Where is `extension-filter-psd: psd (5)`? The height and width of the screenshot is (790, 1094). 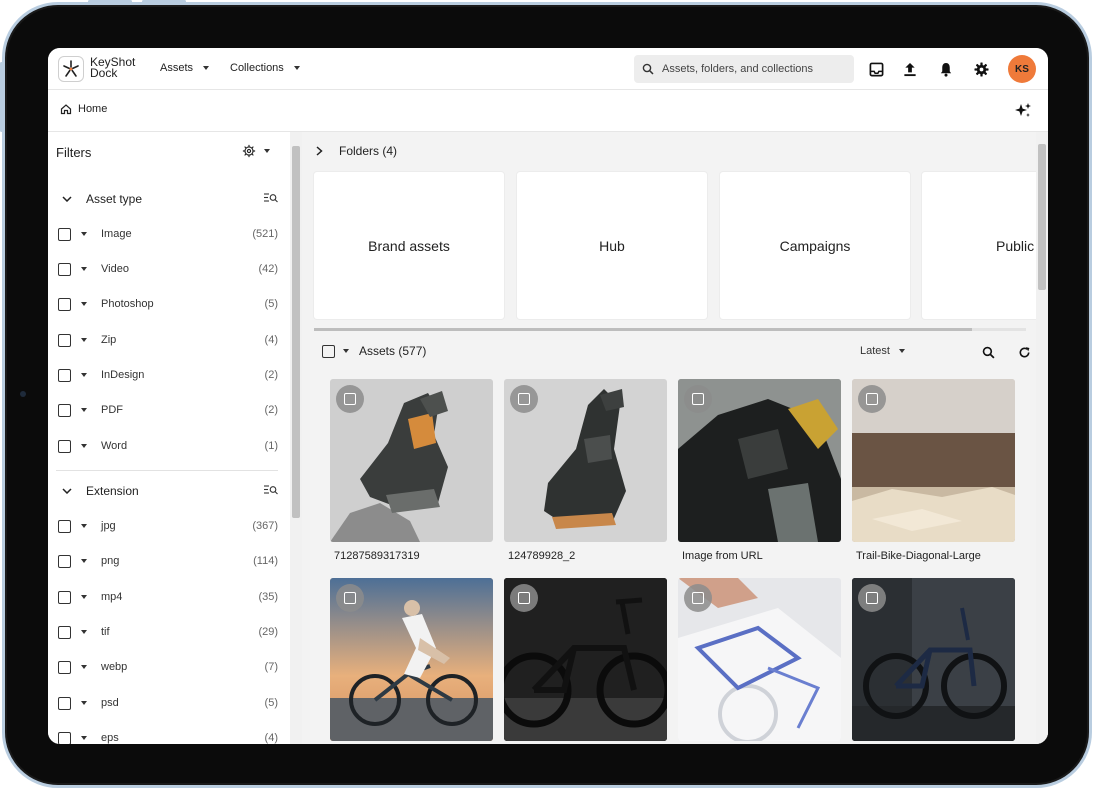
extension-filter-psd: psd (5) is located at coordinates (168, 703).